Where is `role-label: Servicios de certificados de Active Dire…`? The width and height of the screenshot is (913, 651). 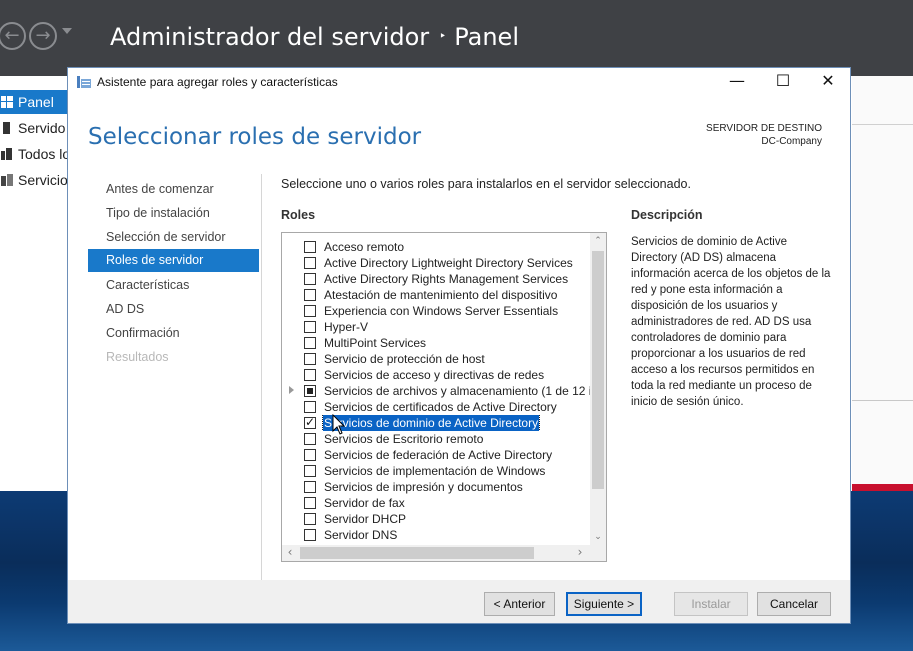
role-label: Servicios de certificados de Active Dire… is located at coordinates (440, 407).